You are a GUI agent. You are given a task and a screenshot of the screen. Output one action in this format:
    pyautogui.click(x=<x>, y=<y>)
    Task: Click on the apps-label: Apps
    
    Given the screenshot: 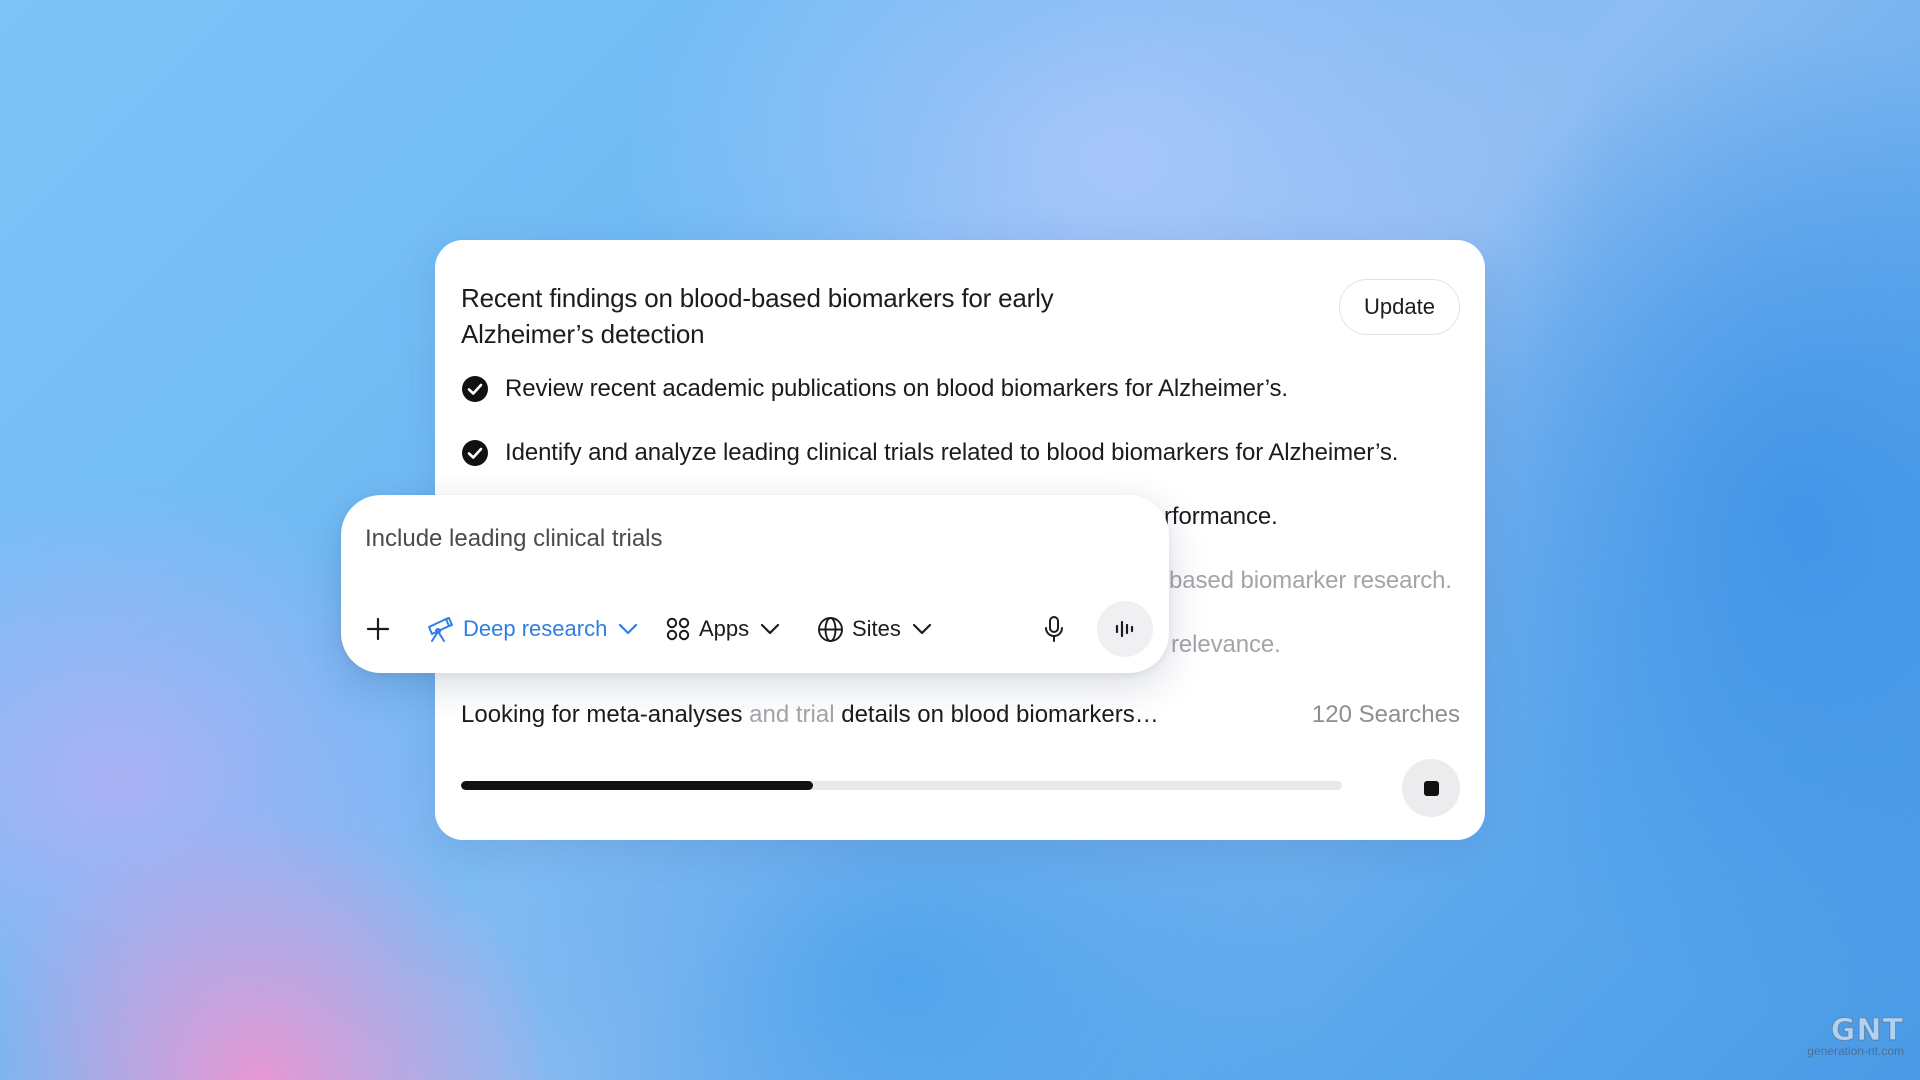 What is the action you would take?
    pyautogui.click(x=724, y=628)
    